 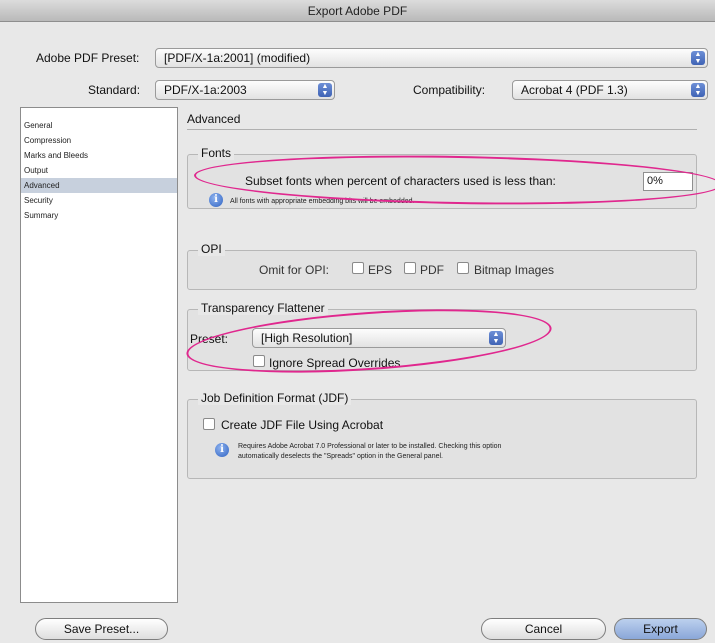 I want to click on jdf-group, so click(x=442, y=439).